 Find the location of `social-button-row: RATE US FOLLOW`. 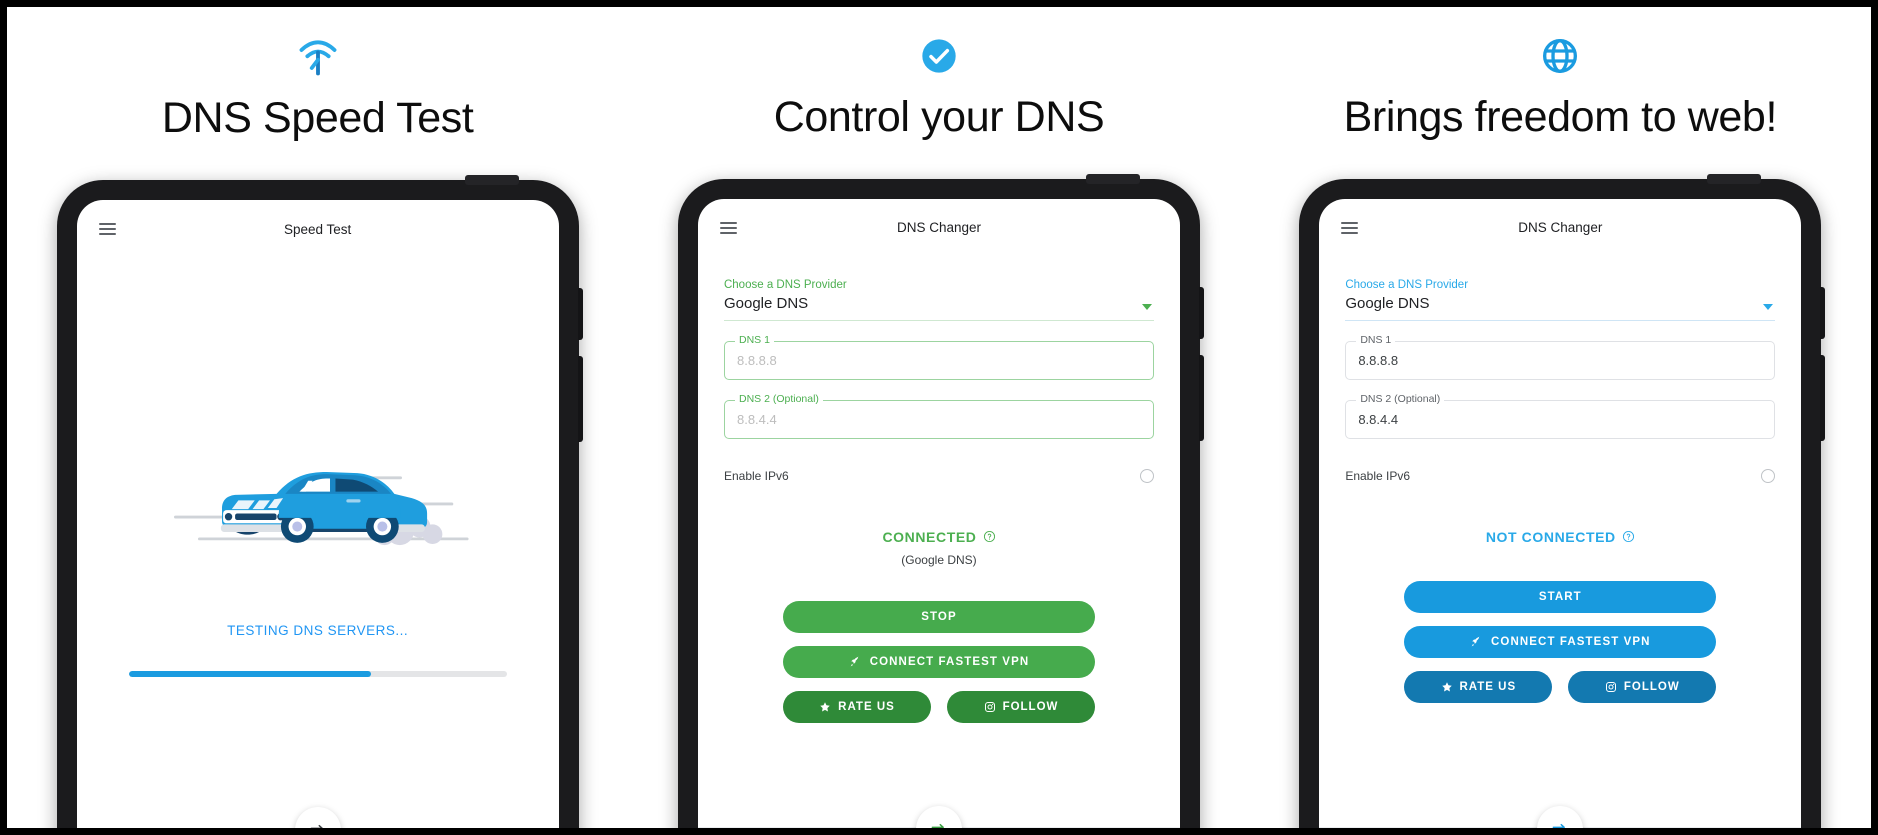

social-button-row: RATE US FOLLOW is located at coordinates (938, 706).